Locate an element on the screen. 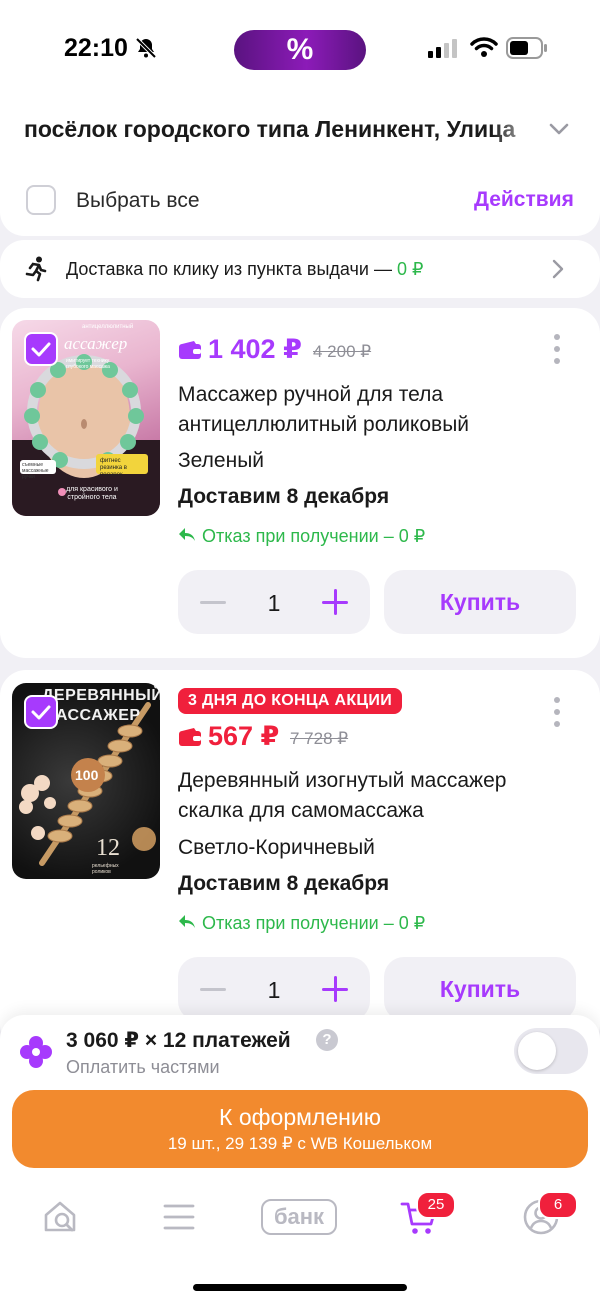 This screenshot has height=1303, width=600. delivery-banner-price: 0 ₽ is located at coordinates (410, 269).